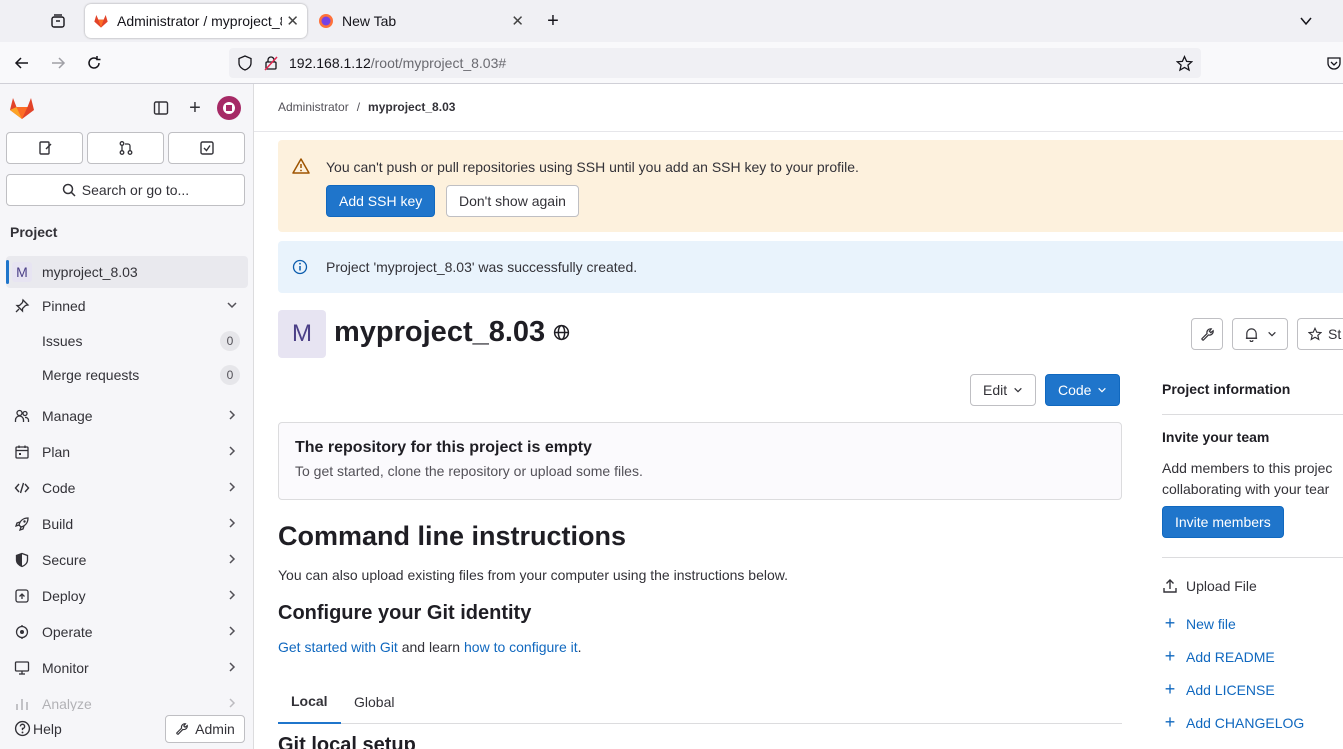 The image size is (1343, 749). Describe the element at coordinates (22, 668) in the screenshot. I see `monitor-icon` at that location.